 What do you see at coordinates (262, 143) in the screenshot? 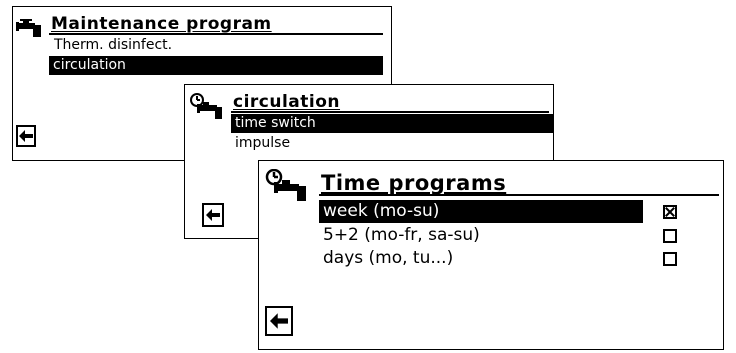
I see `menu-item-impulse: impulse` at bounding box center [262, 143].